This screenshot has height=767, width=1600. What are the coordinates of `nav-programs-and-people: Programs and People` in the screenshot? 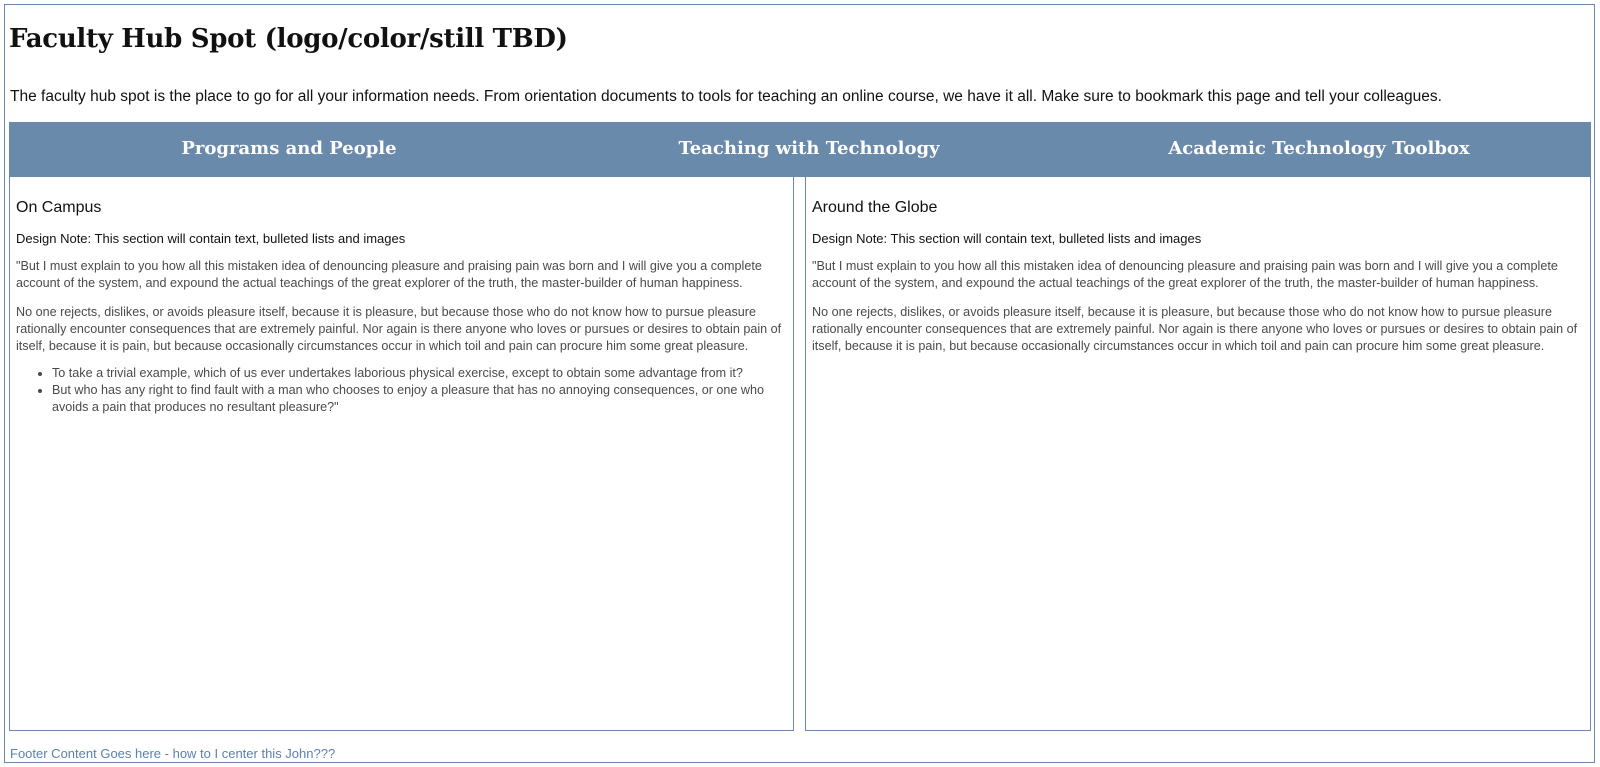 It's located at (289, 148).